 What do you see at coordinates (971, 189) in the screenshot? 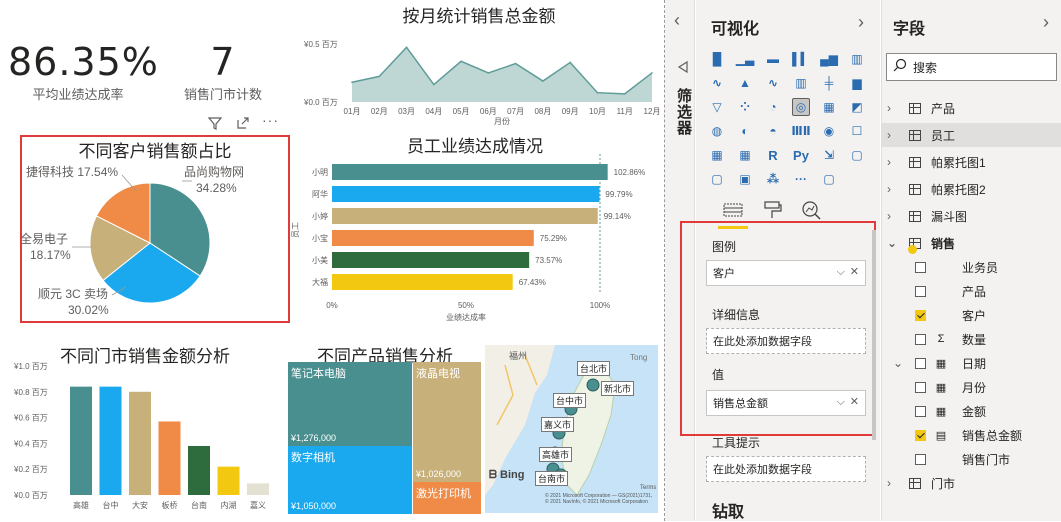
I see `table-item-pareto2: › 帕累托图2` at bounding box center [971, 189].